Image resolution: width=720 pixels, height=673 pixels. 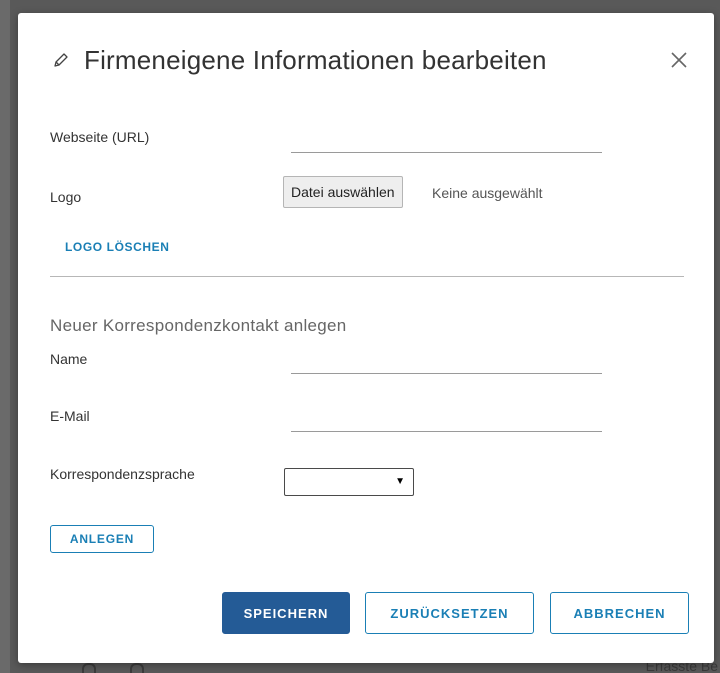 What do you see at coordinates (679, 60) in the screenshot?
I see `close-icon` at bounding box center [679, 60].